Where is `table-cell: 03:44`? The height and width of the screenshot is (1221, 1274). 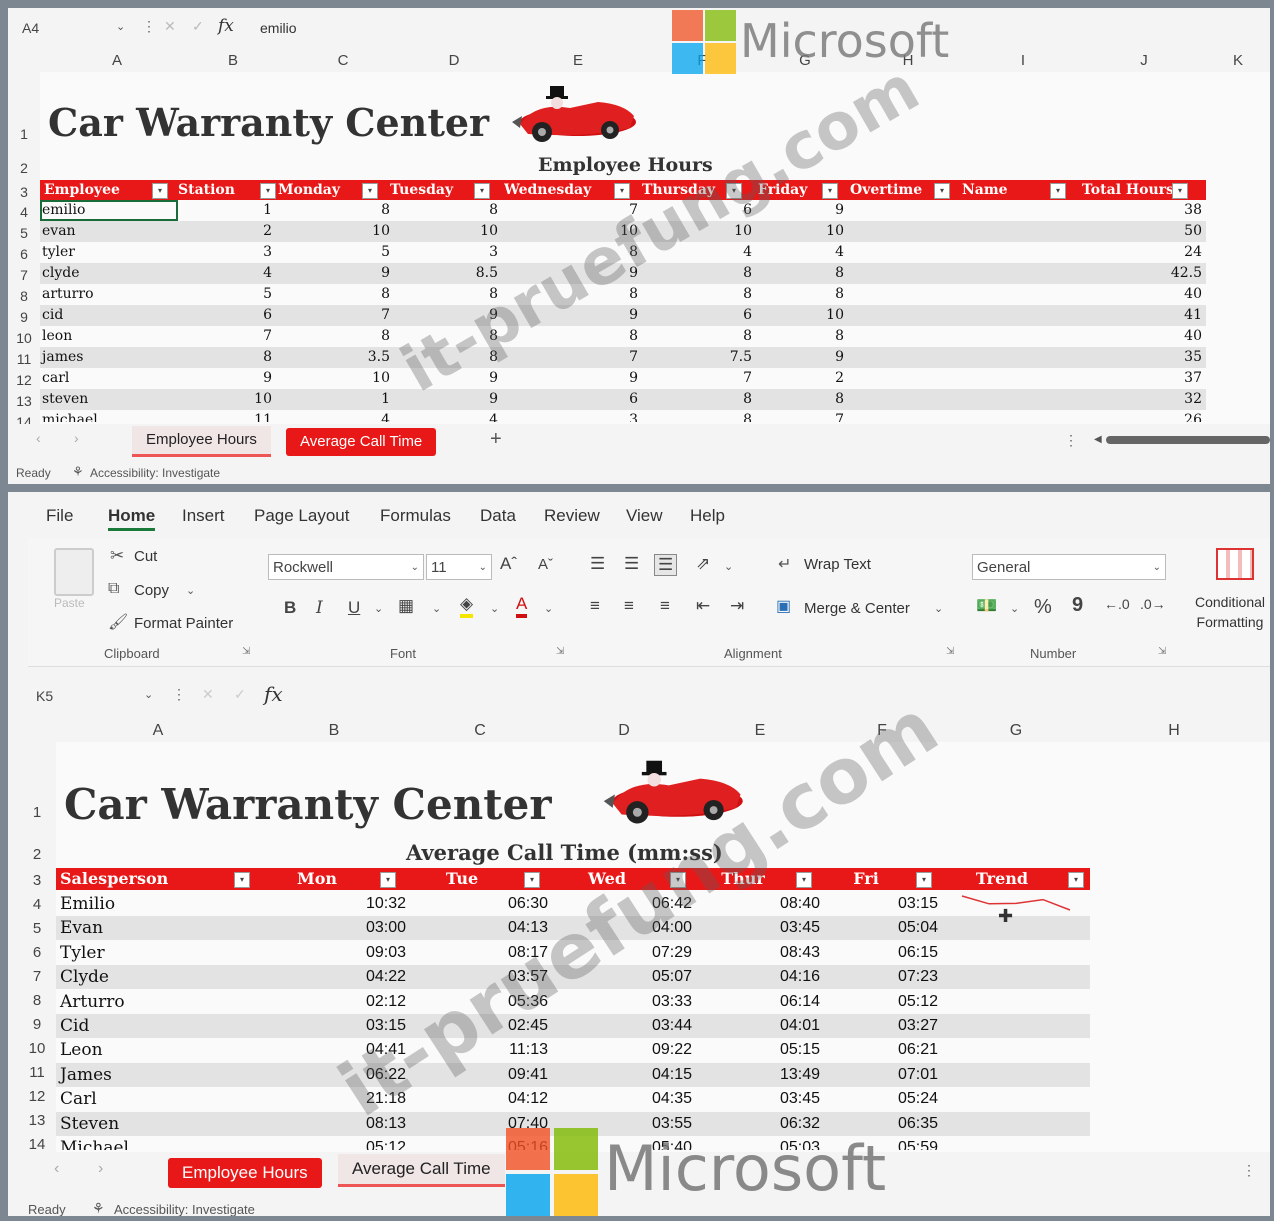
table-cell: 03:44 is located at coordinates (622, 1026).